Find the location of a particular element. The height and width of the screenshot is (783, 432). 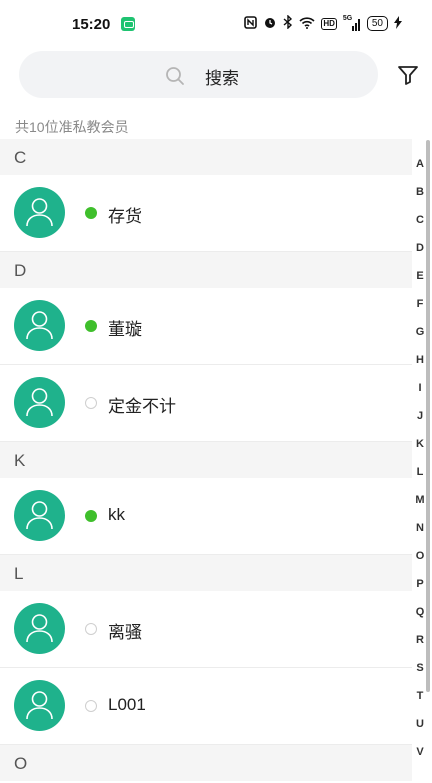

status-icons: HD 5G 50 is located at coordinates (323, 23).